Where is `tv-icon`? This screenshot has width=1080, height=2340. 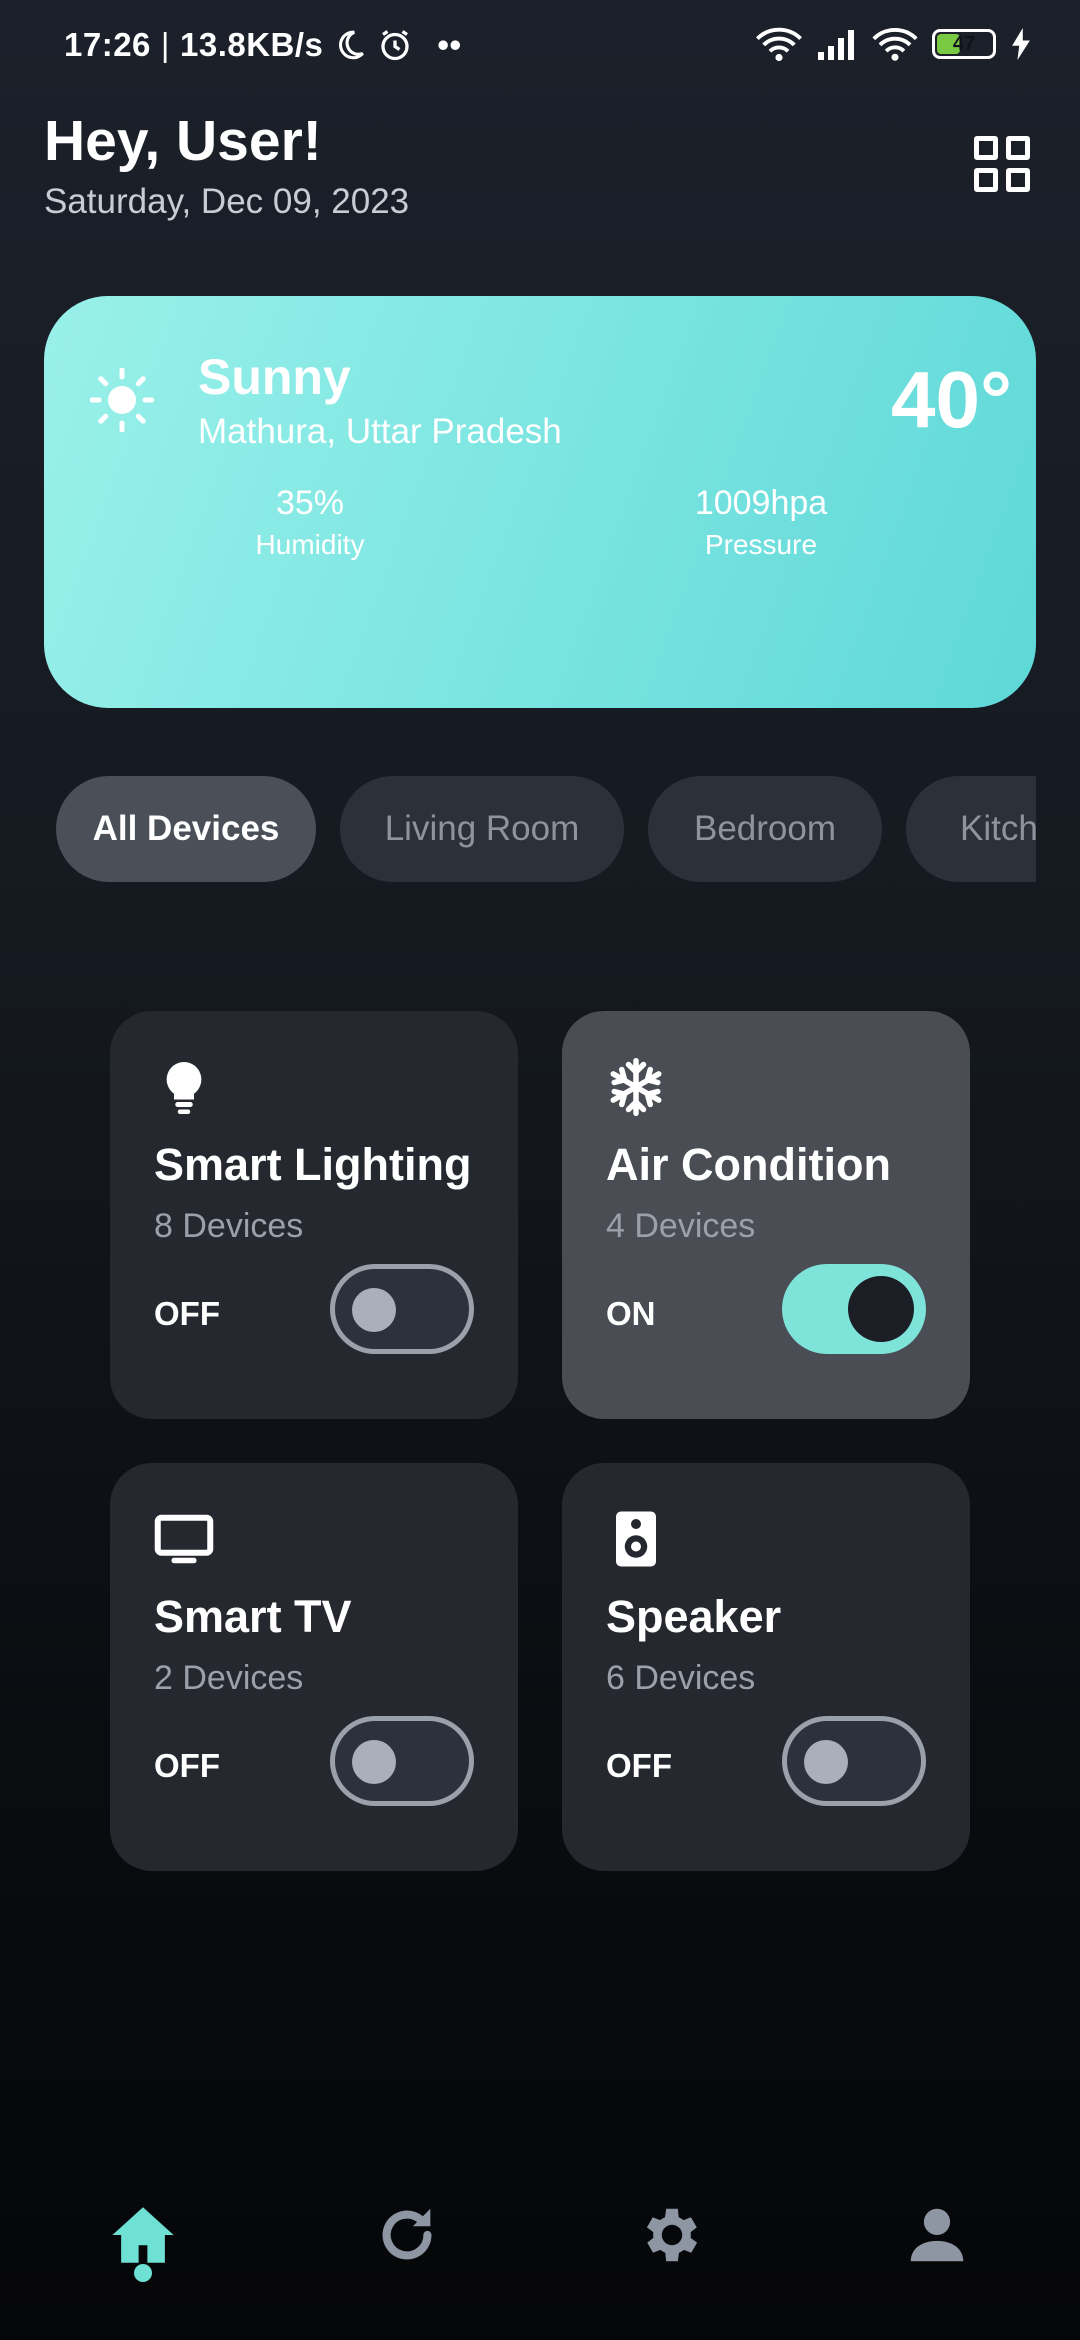
tv-icon is located at coordinates (184, 1539).